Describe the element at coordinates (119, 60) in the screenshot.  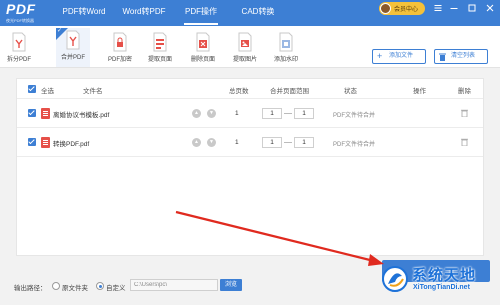
I see `tool-label: PDF加密` at that location.